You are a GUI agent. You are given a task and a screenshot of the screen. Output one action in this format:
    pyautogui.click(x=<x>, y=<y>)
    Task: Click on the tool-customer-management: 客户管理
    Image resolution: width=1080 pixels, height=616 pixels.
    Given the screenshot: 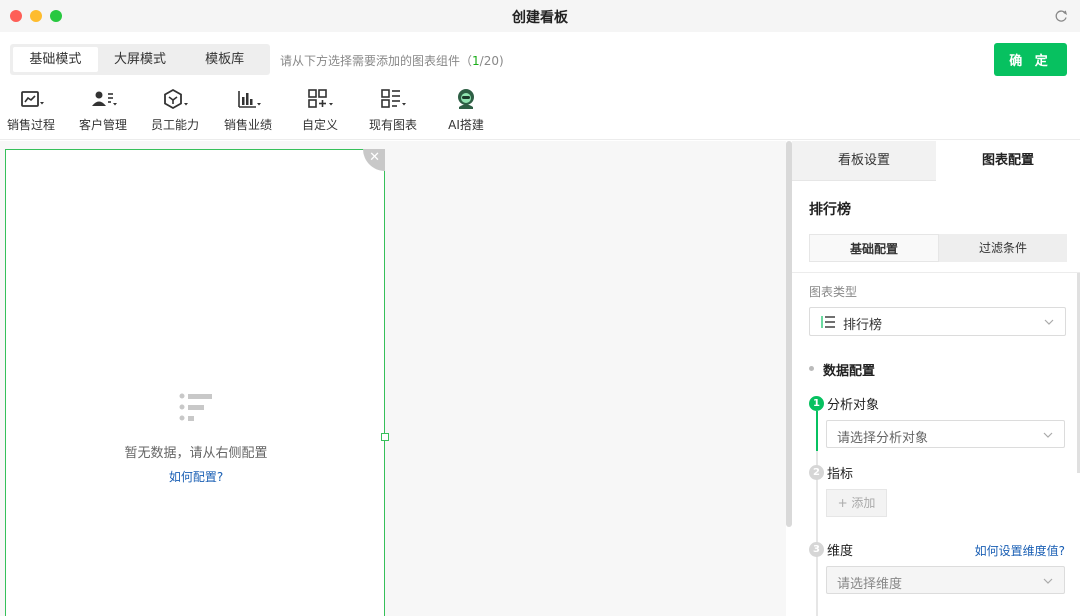 What is the action you would take?
    pyautogui.click(x=103, y=110)
    